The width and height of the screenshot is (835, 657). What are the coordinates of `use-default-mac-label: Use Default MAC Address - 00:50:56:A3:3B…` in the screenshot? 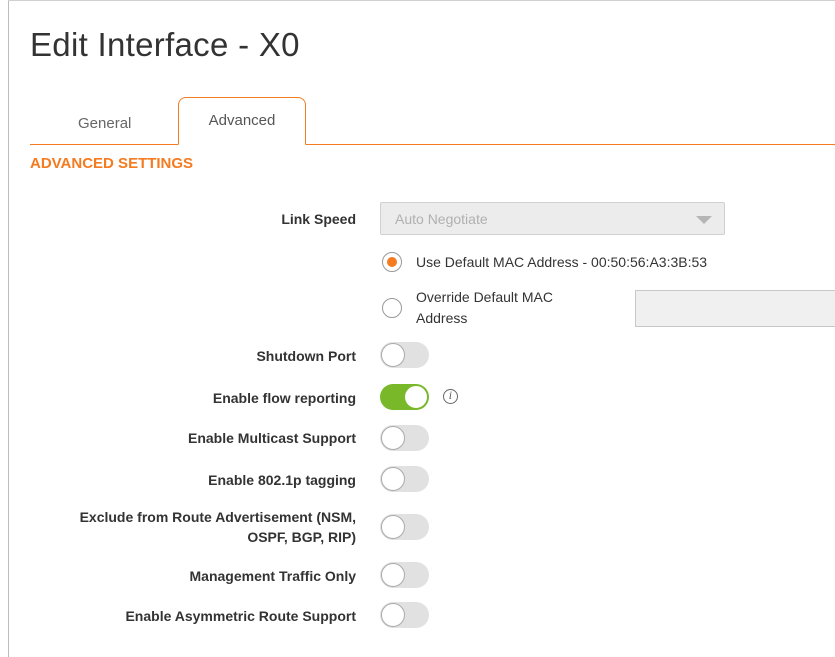 It's located at (562, 262).